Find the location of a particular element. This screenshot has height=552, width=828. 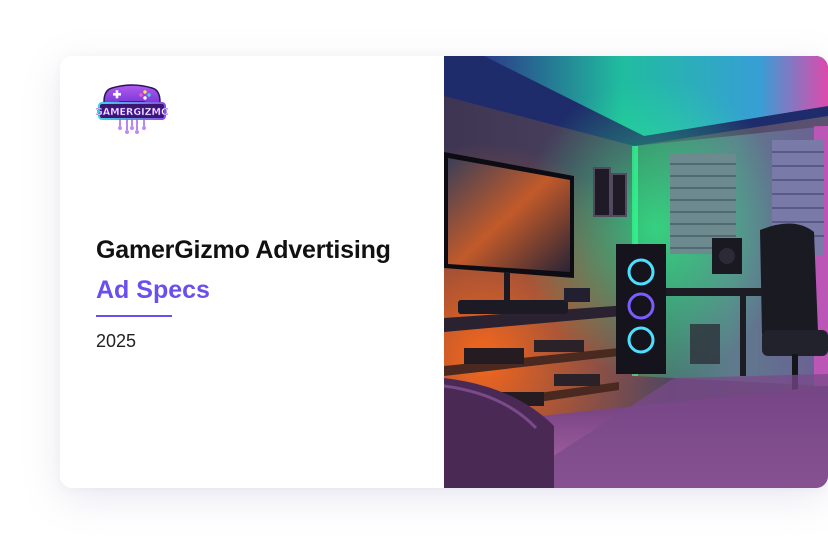

gamergizmo-logo: GAMERGIZMO is located at coordinates (132, 109).